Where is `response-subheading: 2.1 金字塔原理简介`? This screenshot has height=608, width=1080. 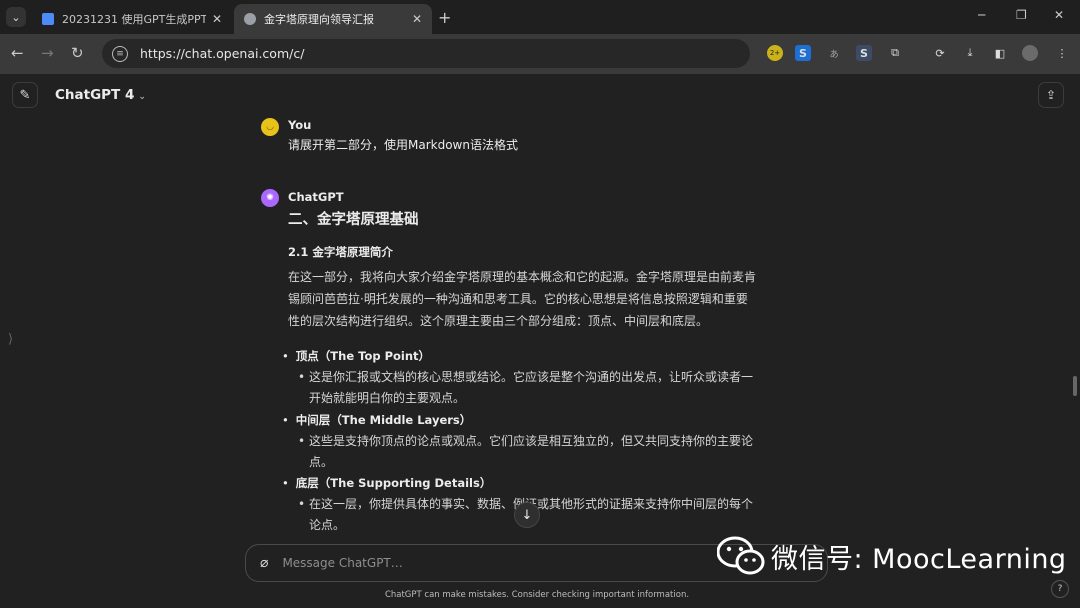
response-subheading: 2.1 金字塔原理简介 is located at coordinates (340, 252).